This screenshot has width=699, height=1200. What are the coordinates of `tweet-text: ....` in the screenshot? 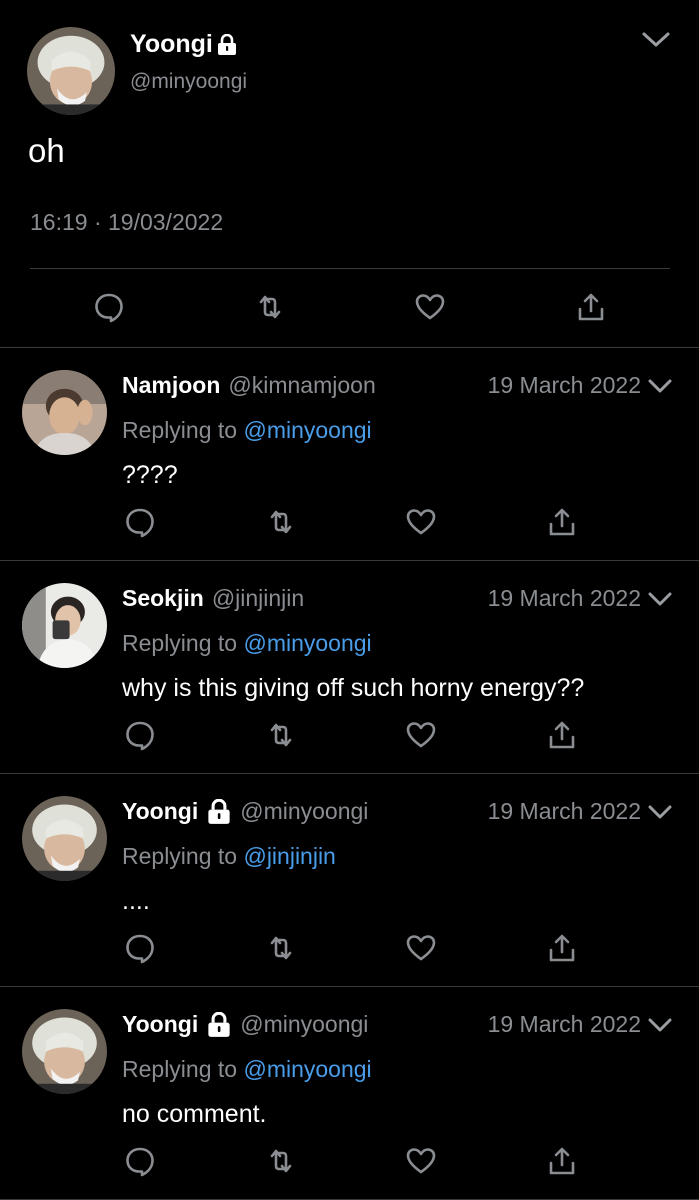 It's located at (136, 901).